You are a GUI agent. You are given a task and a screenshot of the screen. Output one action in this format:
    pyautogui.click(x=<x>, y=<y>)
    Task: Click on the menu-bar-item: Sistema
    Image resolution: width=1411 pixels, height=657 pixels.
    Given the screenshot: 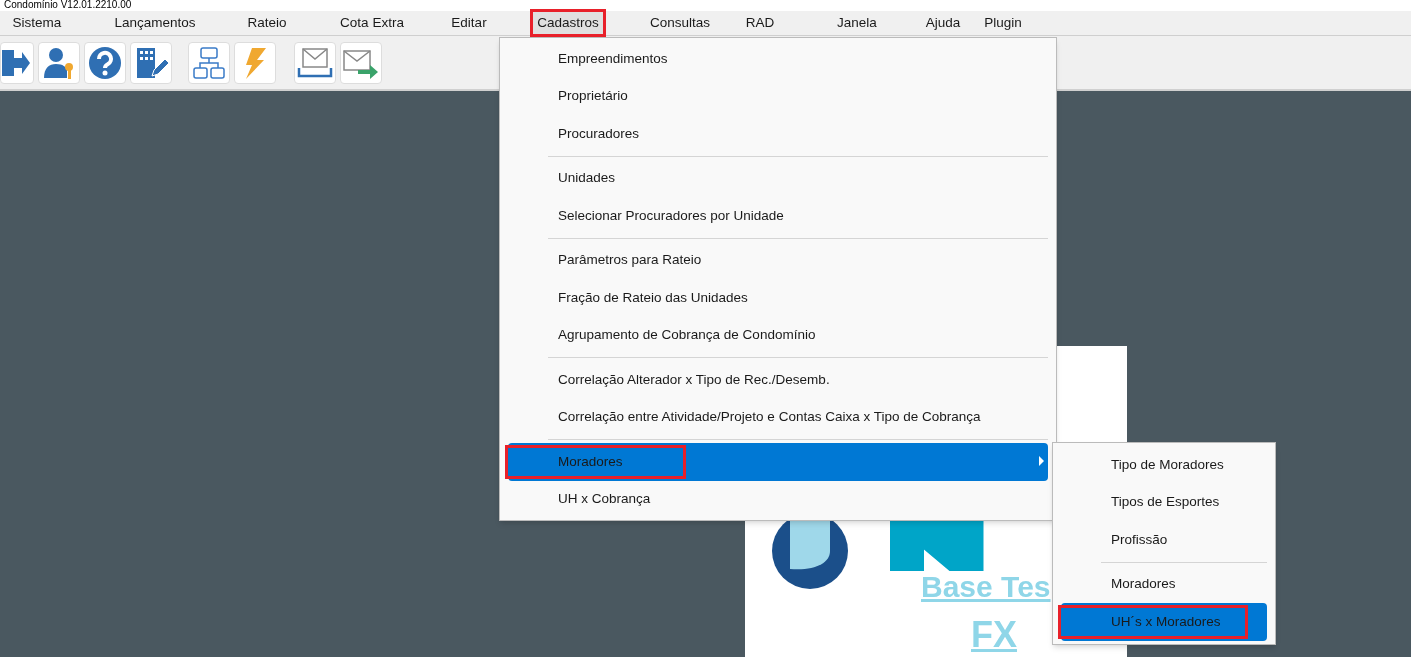 What is the action you would take?
    pyautogui.click(x=37, y=23)
    